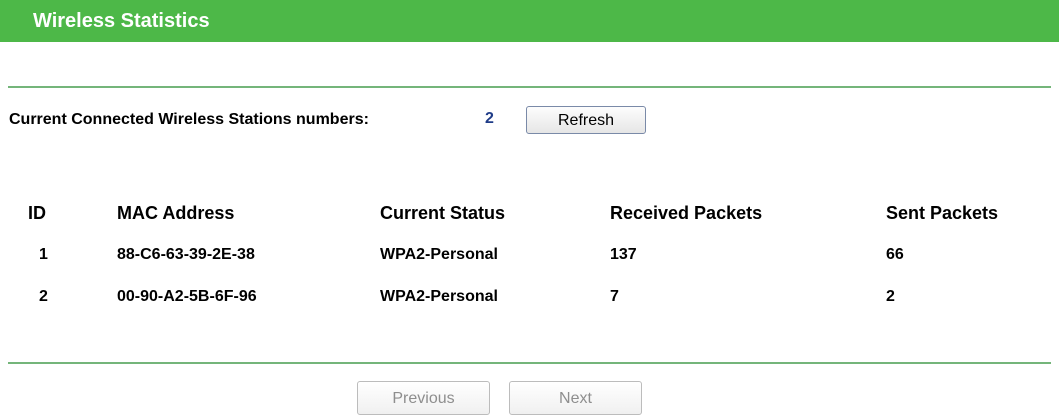 The width and height of the screenshot is (1059, 415). I want to click on row-id-cell: 1, so click(43, 254).